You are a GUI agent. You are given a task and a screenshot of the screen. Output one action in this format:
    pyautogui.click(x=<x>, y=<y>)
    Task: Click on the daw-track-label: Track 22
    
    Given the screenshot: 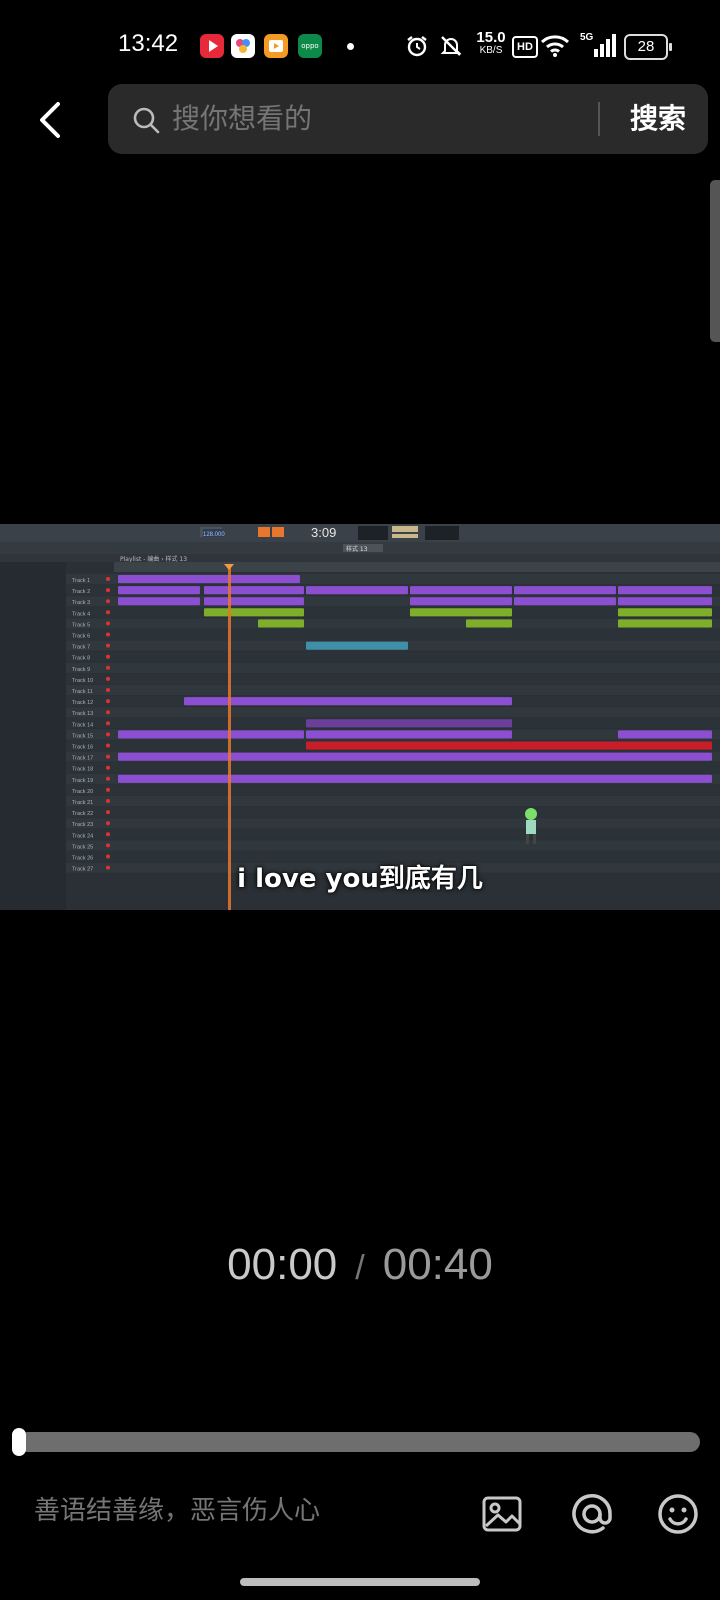 What is the action you would take?
    pyautogui.click(x=82, y=814)
    